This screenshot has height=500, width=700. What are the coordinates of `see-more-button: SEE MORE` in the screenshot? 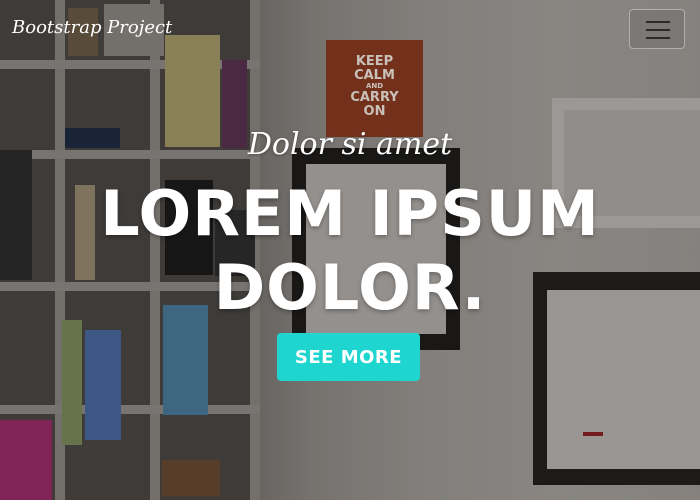 It's located at (348, 357).